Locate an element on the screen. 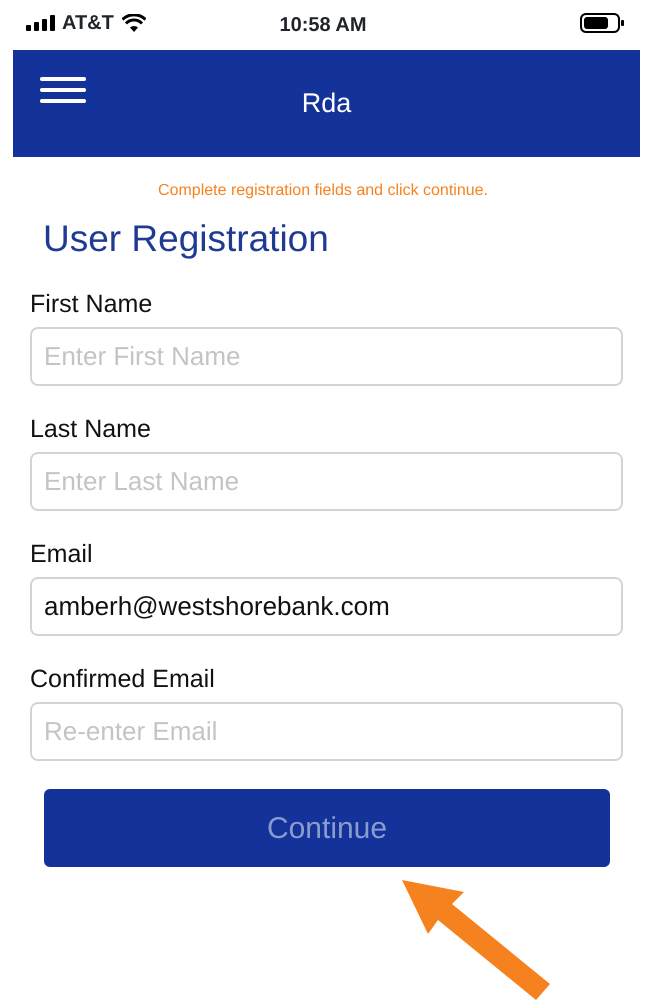 Image resolution: width=646 pixels, height=1000 pixels. field-label: Confirmed Email is located at coordinates (122, 679).